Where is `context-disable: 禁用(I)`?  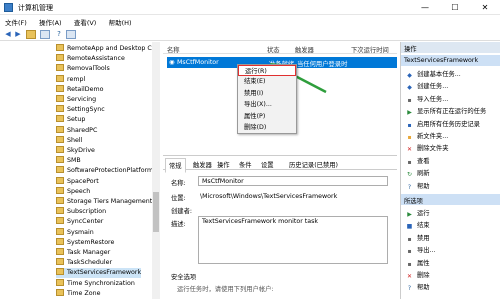
context-disable: 禁用(I) is located at coordinates (267, 93).